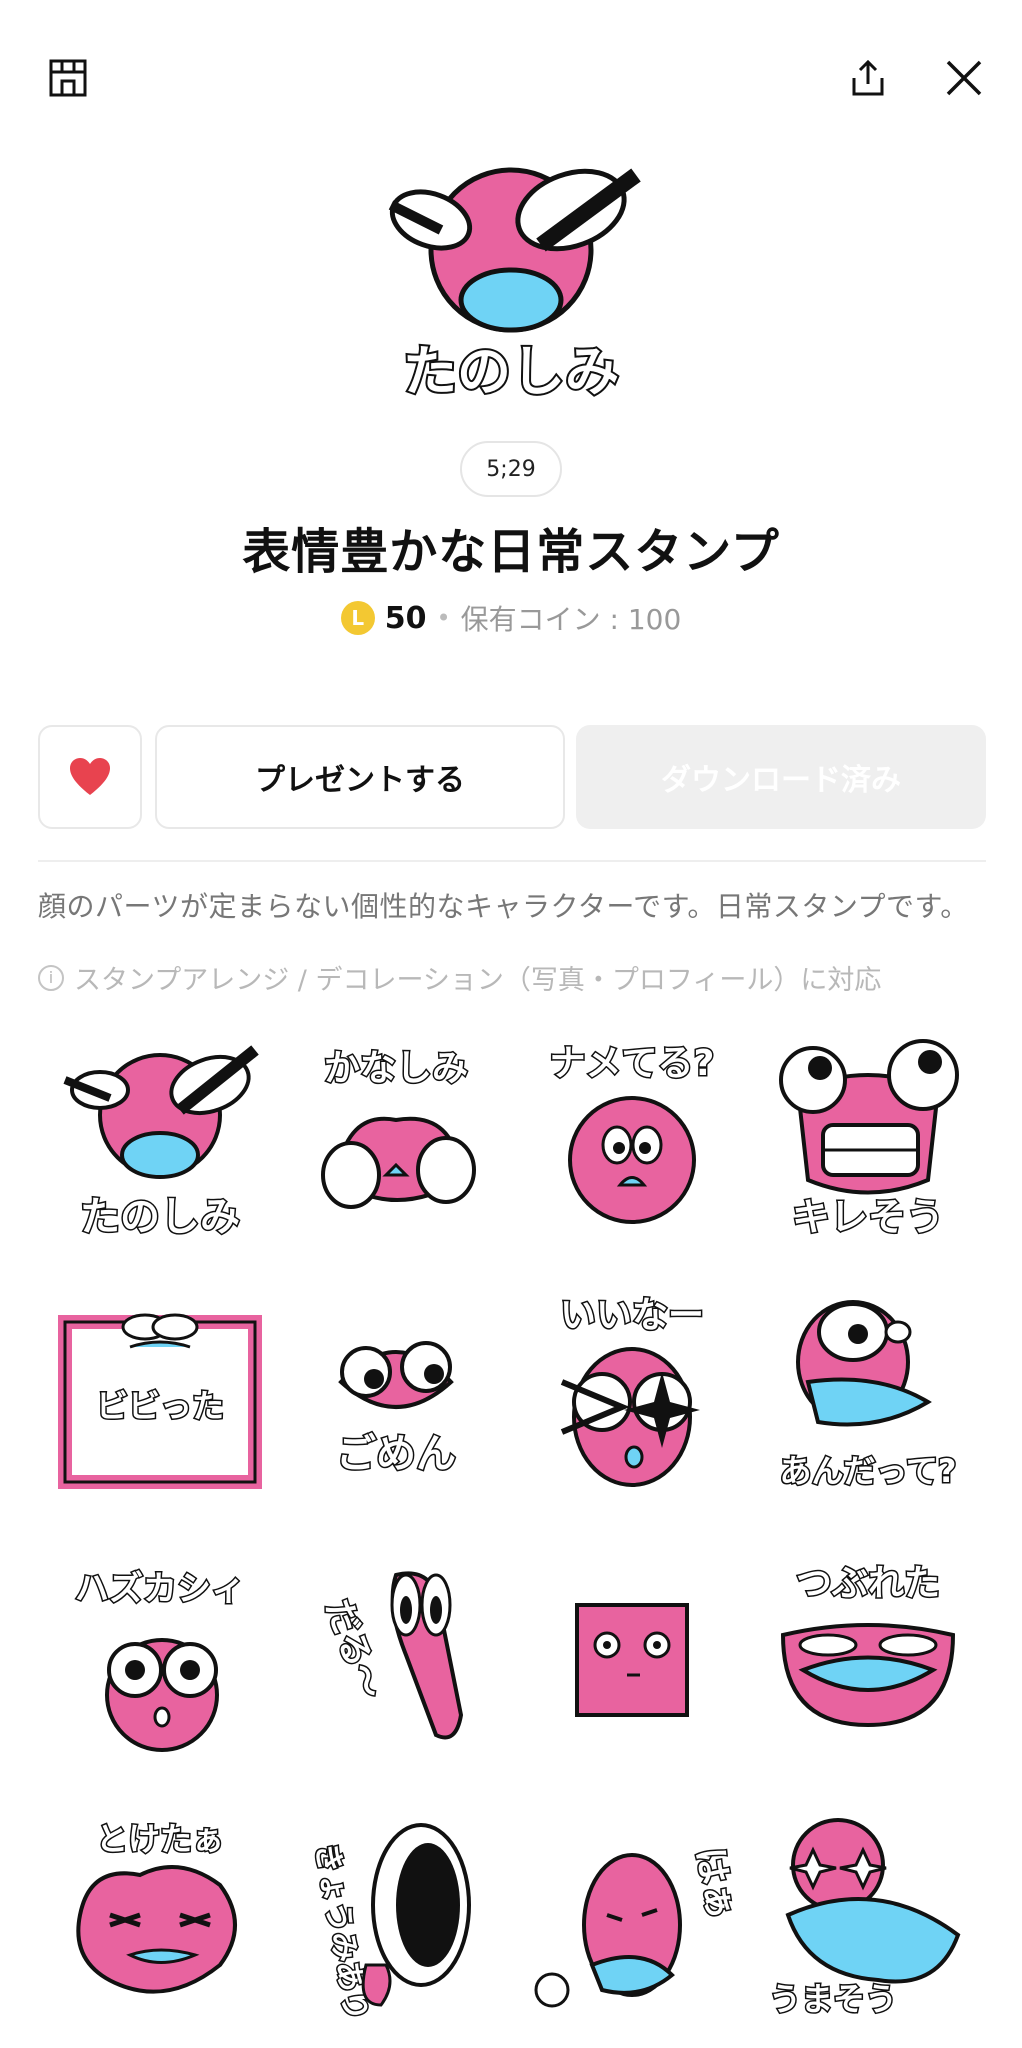 The image size is (1022, 2048). Describe the element at coordinates (160, 1915) in the screenshot. I see `sticker-13: とけたぁ` at that location.